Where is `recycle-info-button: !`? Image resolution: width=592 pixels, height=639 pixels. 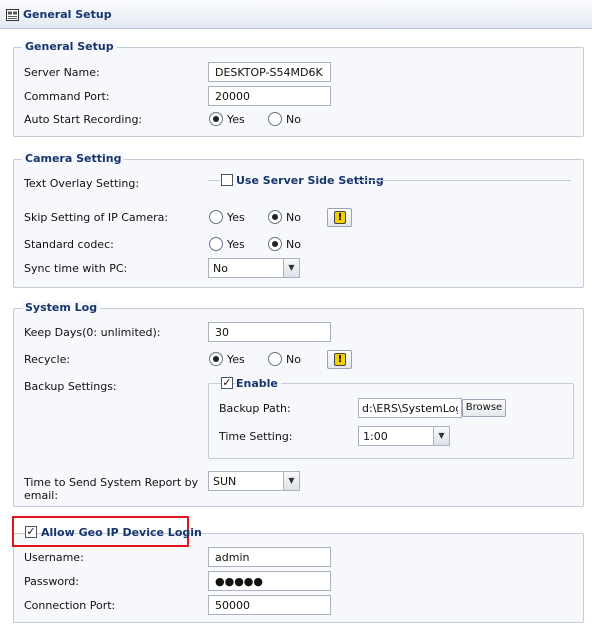 recycle-info-button: ! is located at coordinates (339, 359).